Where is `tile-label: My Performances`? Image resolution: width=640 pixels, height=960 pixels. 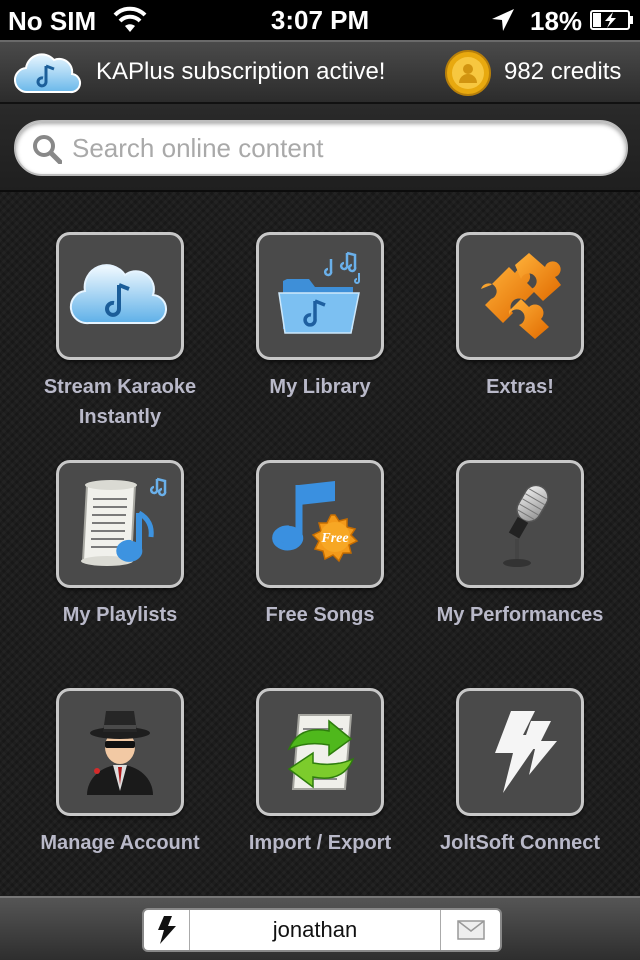
tile-label: My Performances is located at coordinates (520, 615).